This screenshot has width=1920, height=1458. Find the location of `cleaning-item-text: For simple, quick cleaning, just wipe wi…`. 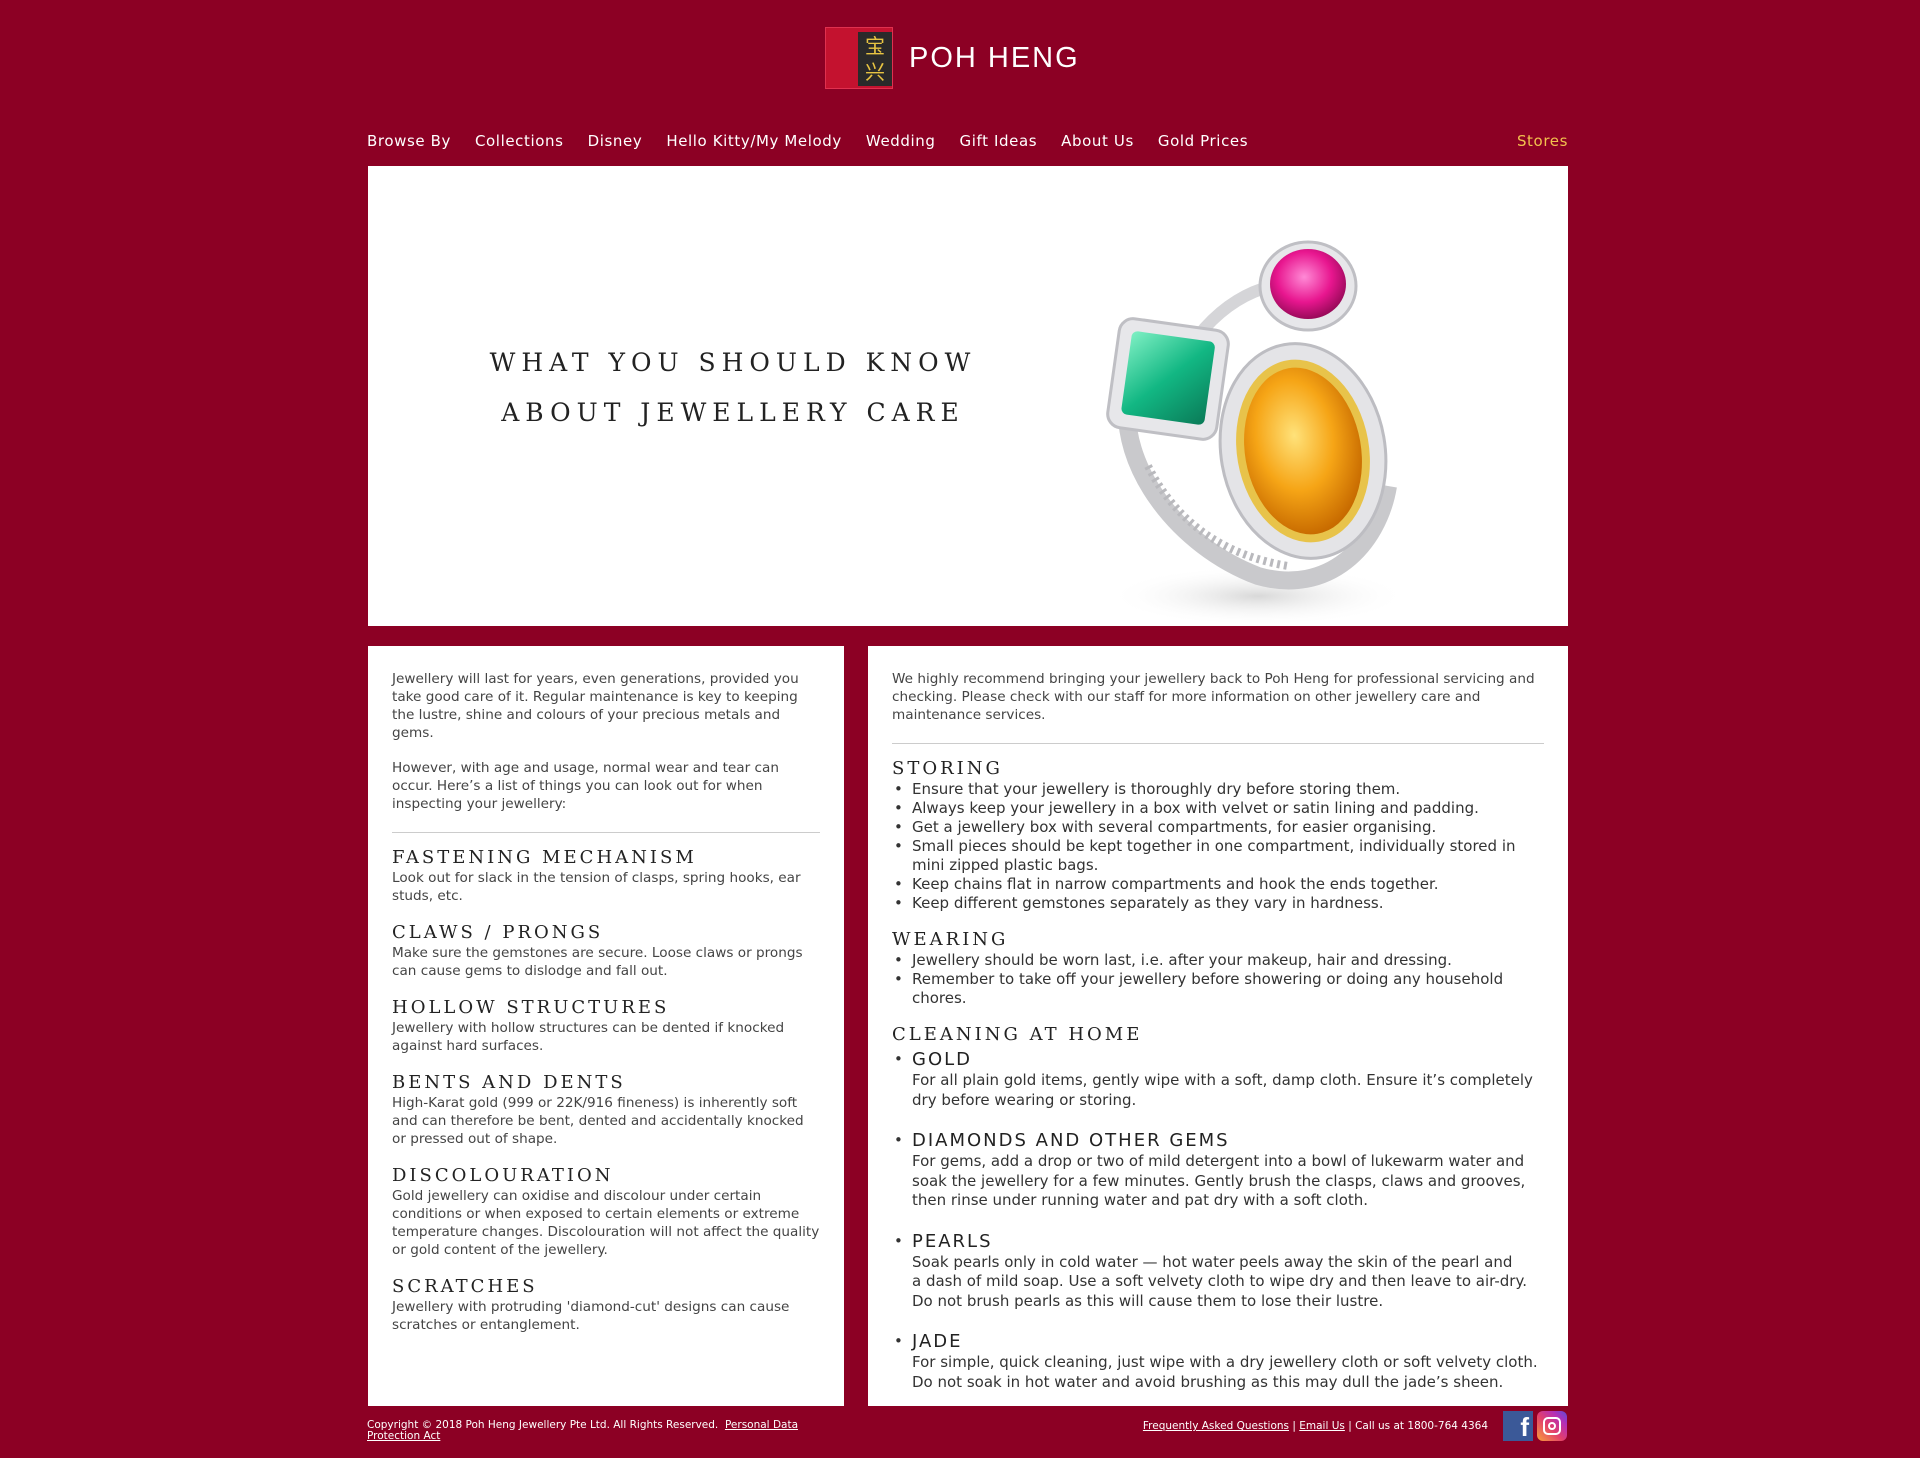

cleaning-item-text: For simple, quick cleaning, just wipe wi… is located at coordinates (1225, 1372).